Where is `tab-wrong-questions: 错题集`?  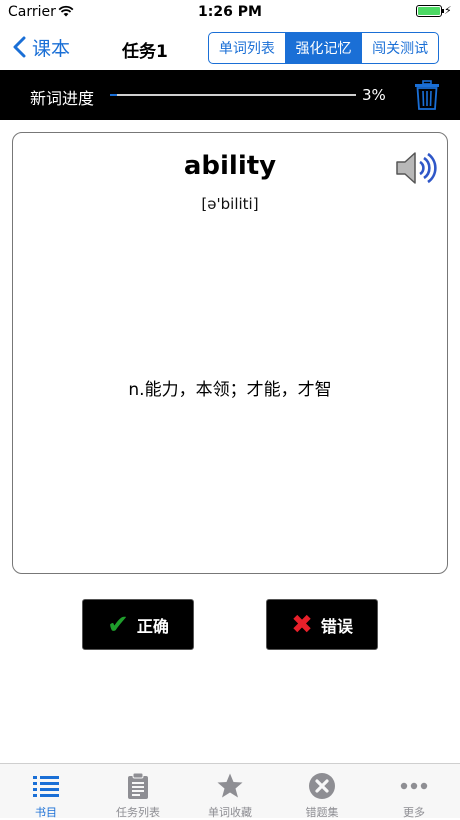 tab-wrong-questions: 错题集 is located at coordinates (322, 791).